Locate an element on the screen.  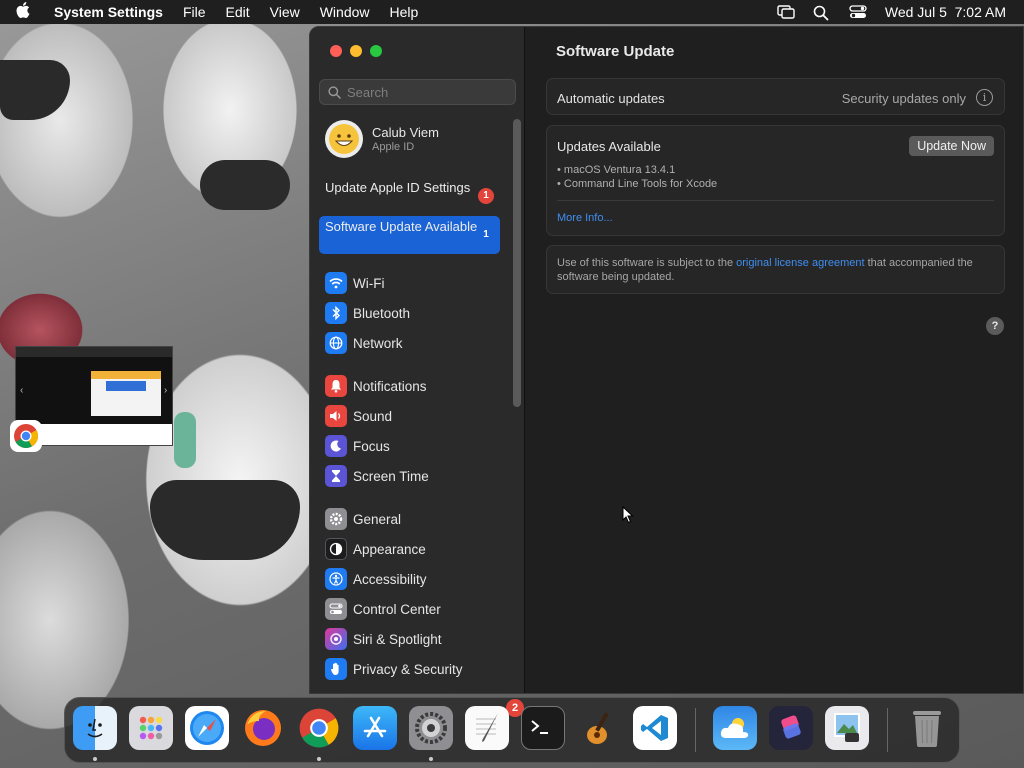
vscode-icon is located at coordinates (655, 728).